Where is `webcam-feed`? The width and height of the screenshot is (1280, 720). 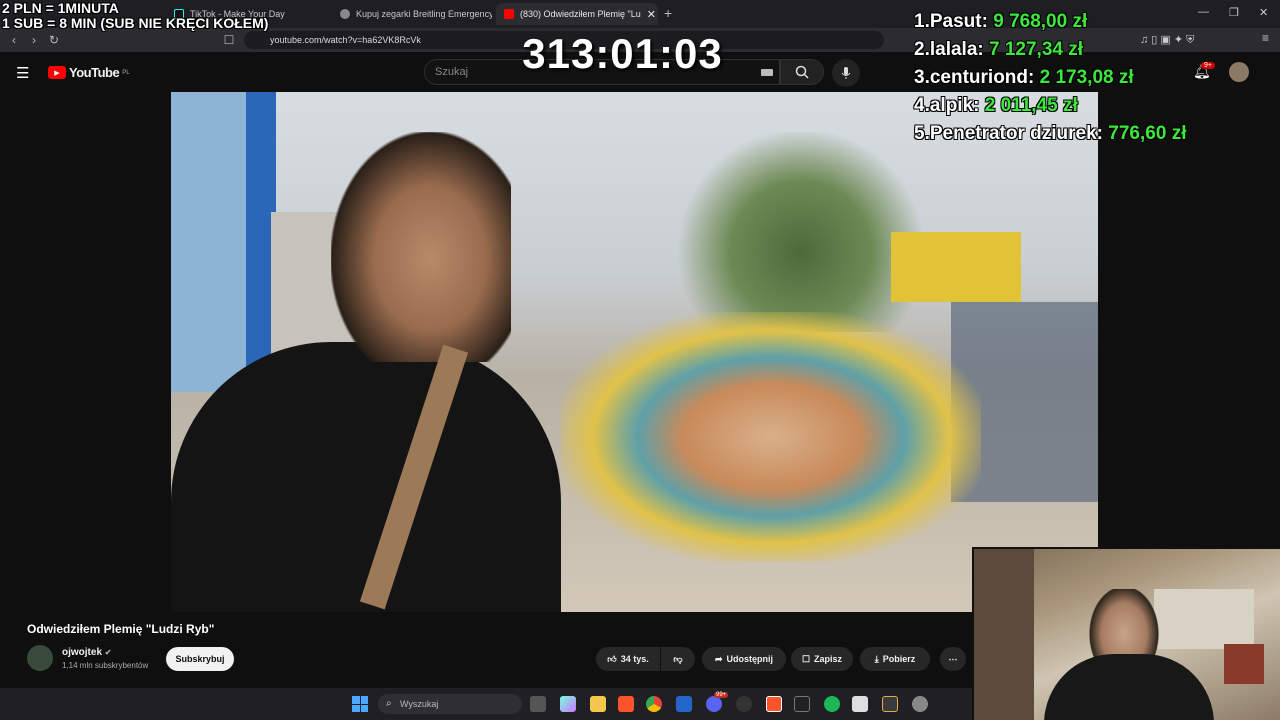 webcam-feed is located at coordinates (1126, 633).